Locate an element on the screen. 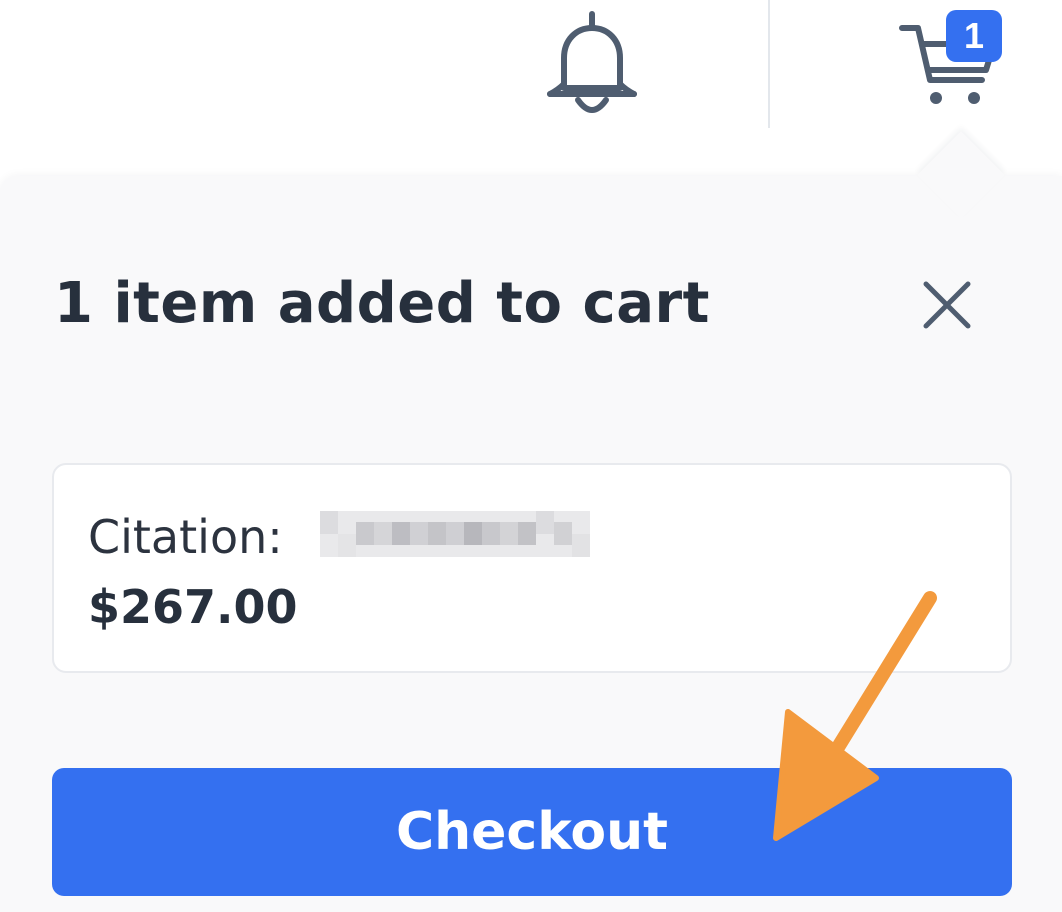  checkout-button: Checkout is located at coordinates (532, 832).